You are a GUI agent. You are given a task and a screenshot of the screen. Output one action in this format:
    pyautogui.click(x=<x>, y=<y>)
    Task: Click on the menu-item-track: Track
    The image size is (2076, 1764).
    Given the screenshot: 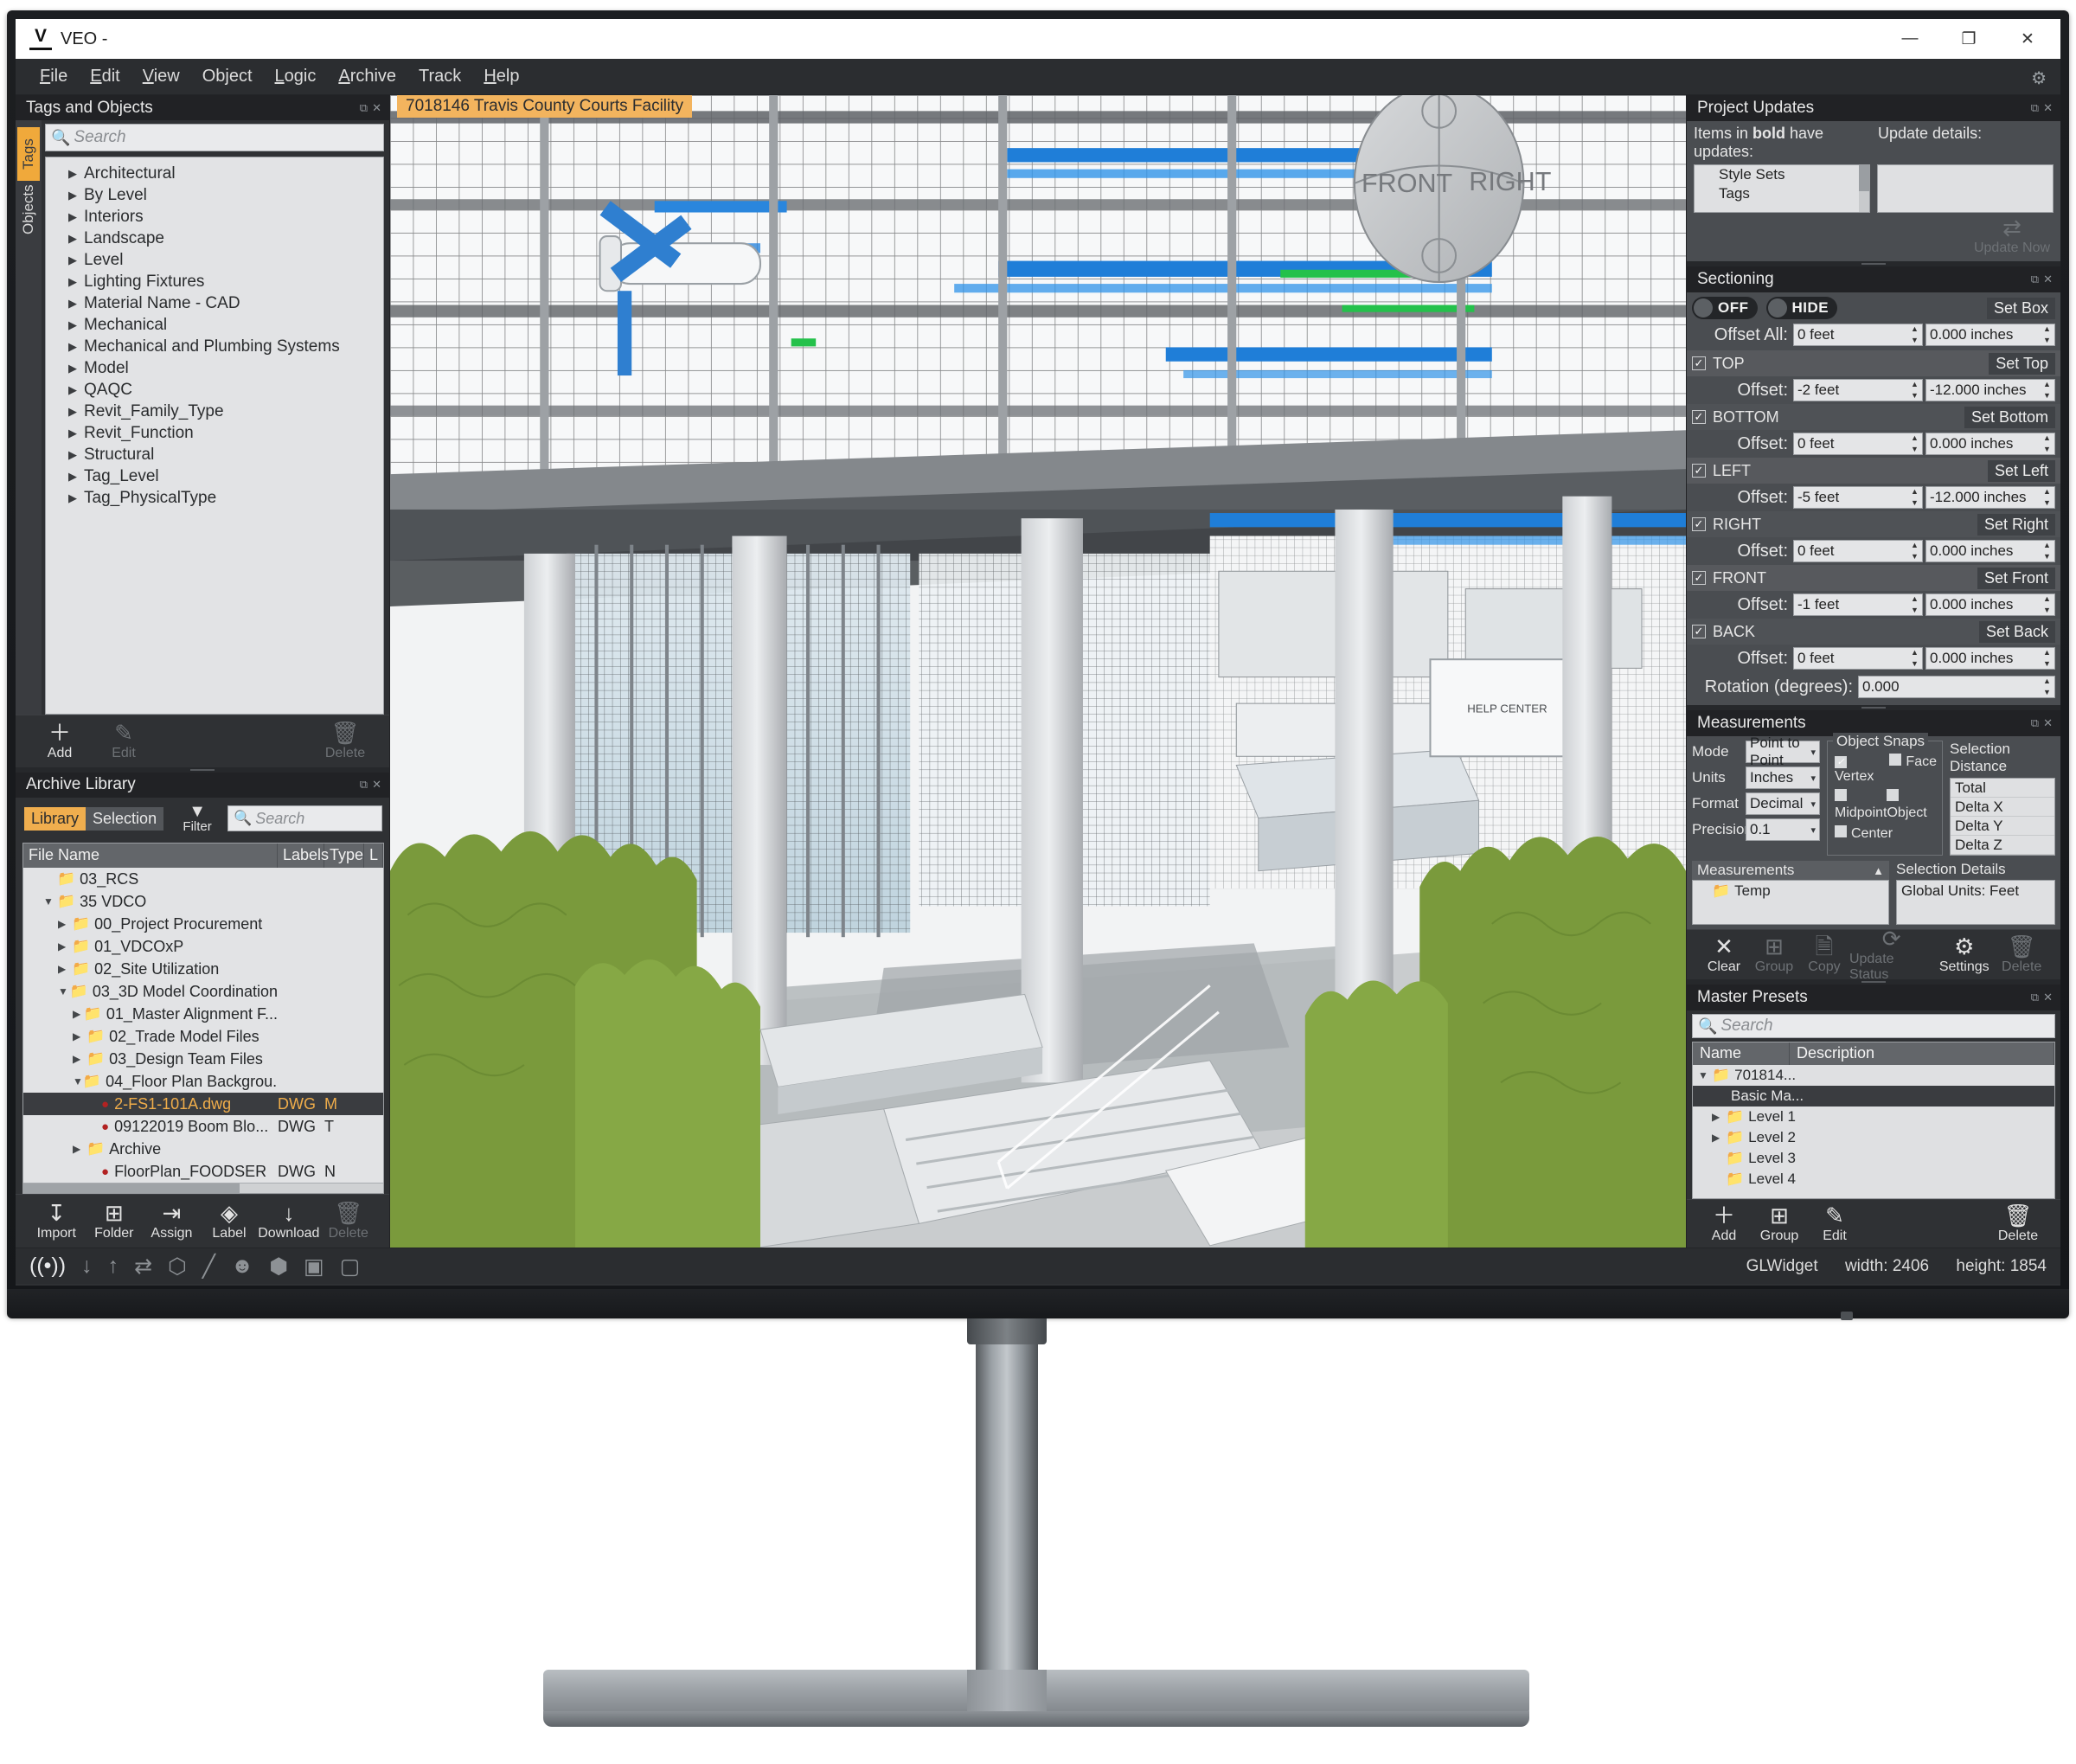 What is the action you would take?
    pyautogui.click(x=440, y=77)
    